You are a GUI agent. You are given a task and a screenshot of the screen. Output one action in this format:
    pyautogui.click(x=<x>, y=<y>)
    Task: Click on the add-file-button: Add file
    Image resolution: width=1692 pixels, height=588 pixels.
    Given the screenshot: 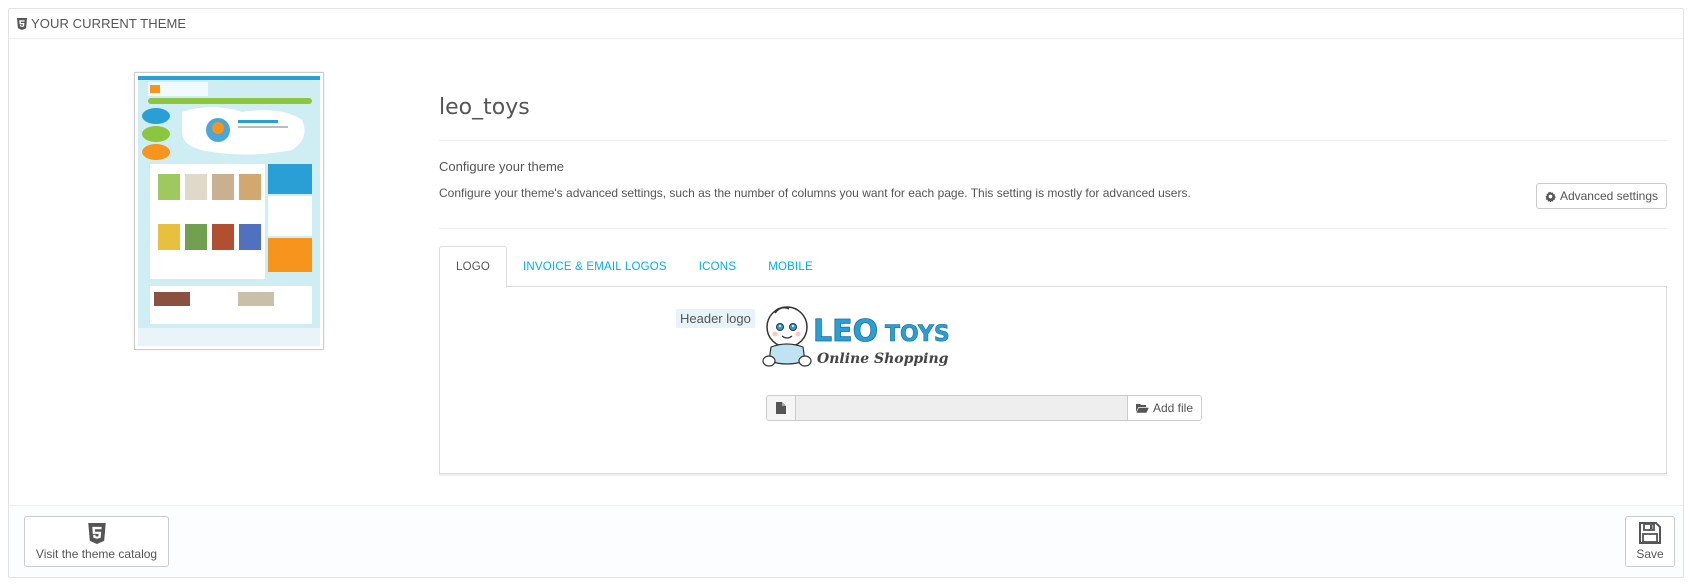 What is the action you would take?
    pyautogui.click(x=1163, y=408)
    